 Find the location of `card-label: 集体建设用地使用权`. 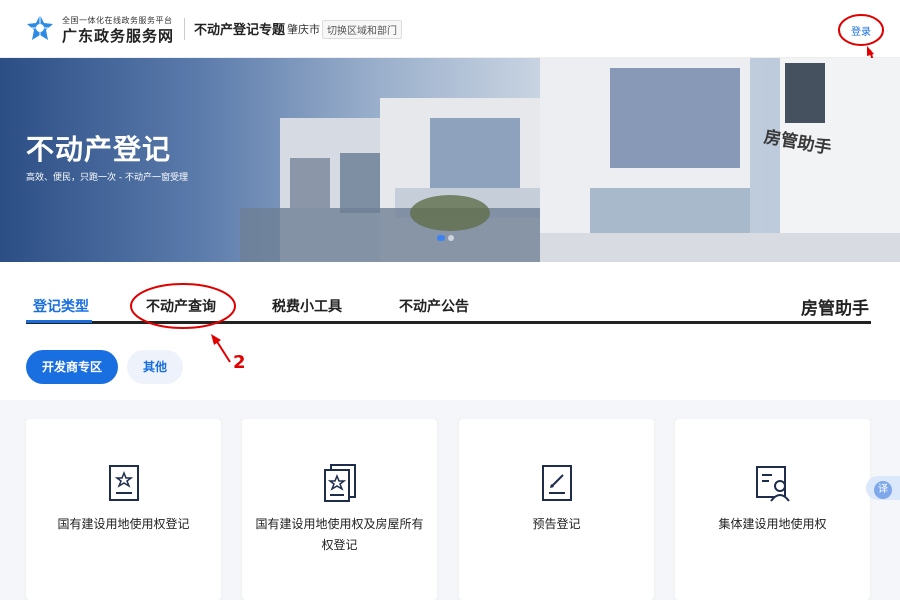

card-label: 集体建设用地使用权 is located at coordinates (772, 524).